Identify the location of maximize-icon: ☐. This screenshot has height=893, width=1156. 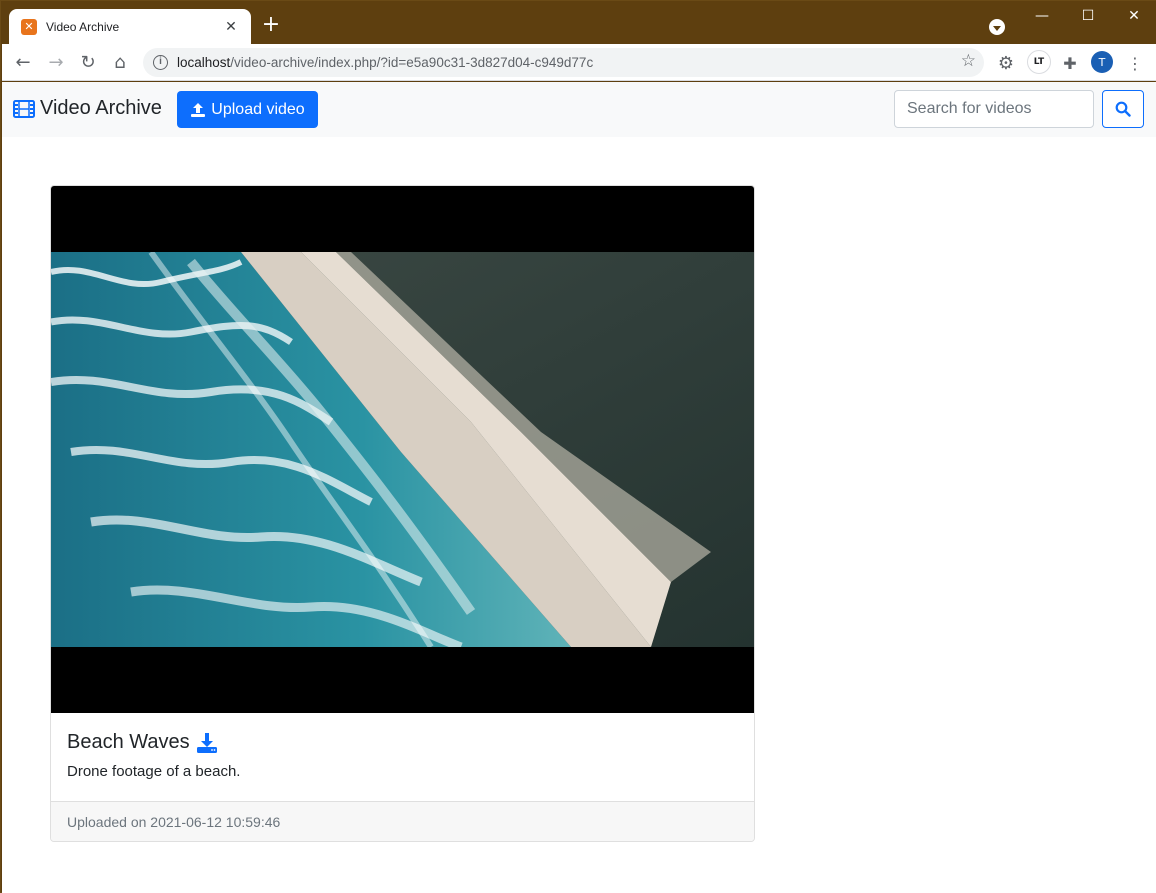
(1088, 16).